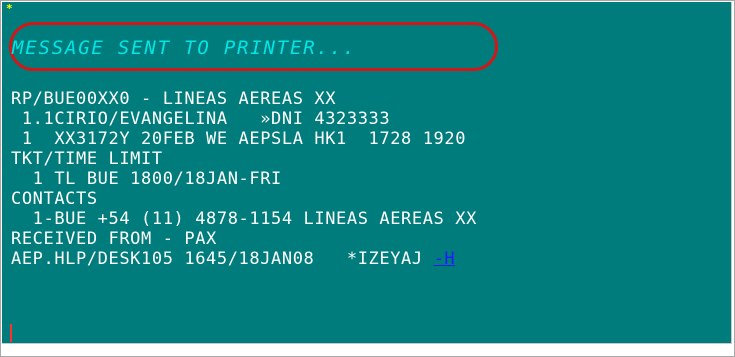 Image resolution: width=735 pixels, height=357 pixels. Describe the element at coordinates (87, 159) in the screenshot. I see `terminal-line-ticket-header: TKT/TIME LIMIT` at that location.